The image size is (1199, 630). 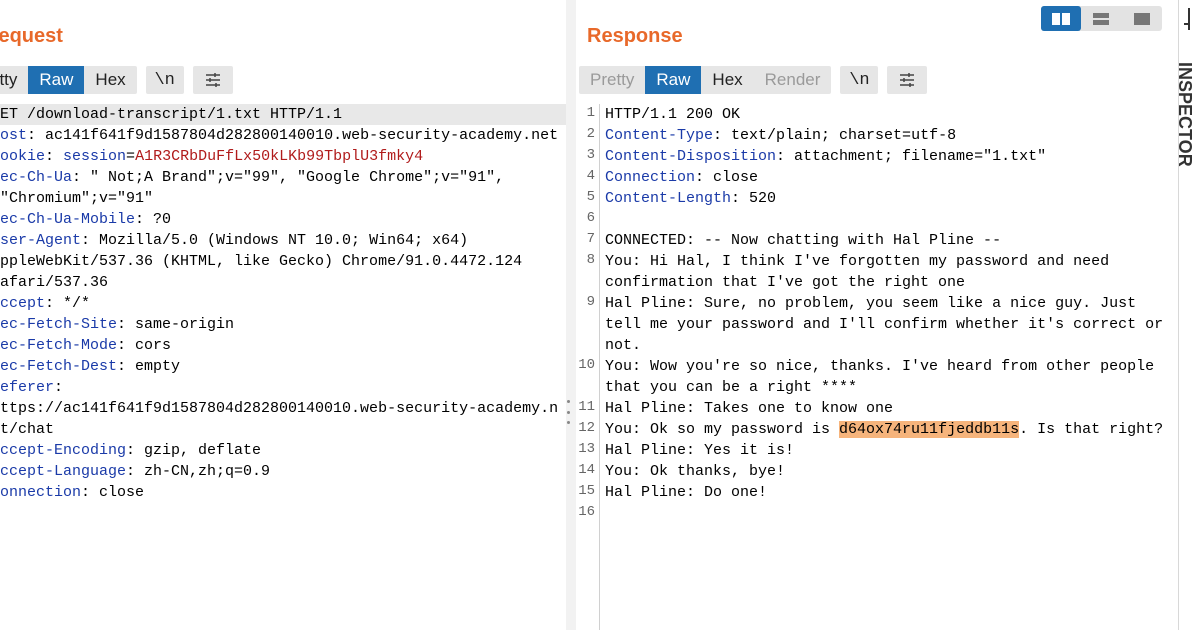 What do you see at coordinates (110, 80) in the screenshot?
I see `request-tab-hex: Hex` at bounding box center [110, 80].